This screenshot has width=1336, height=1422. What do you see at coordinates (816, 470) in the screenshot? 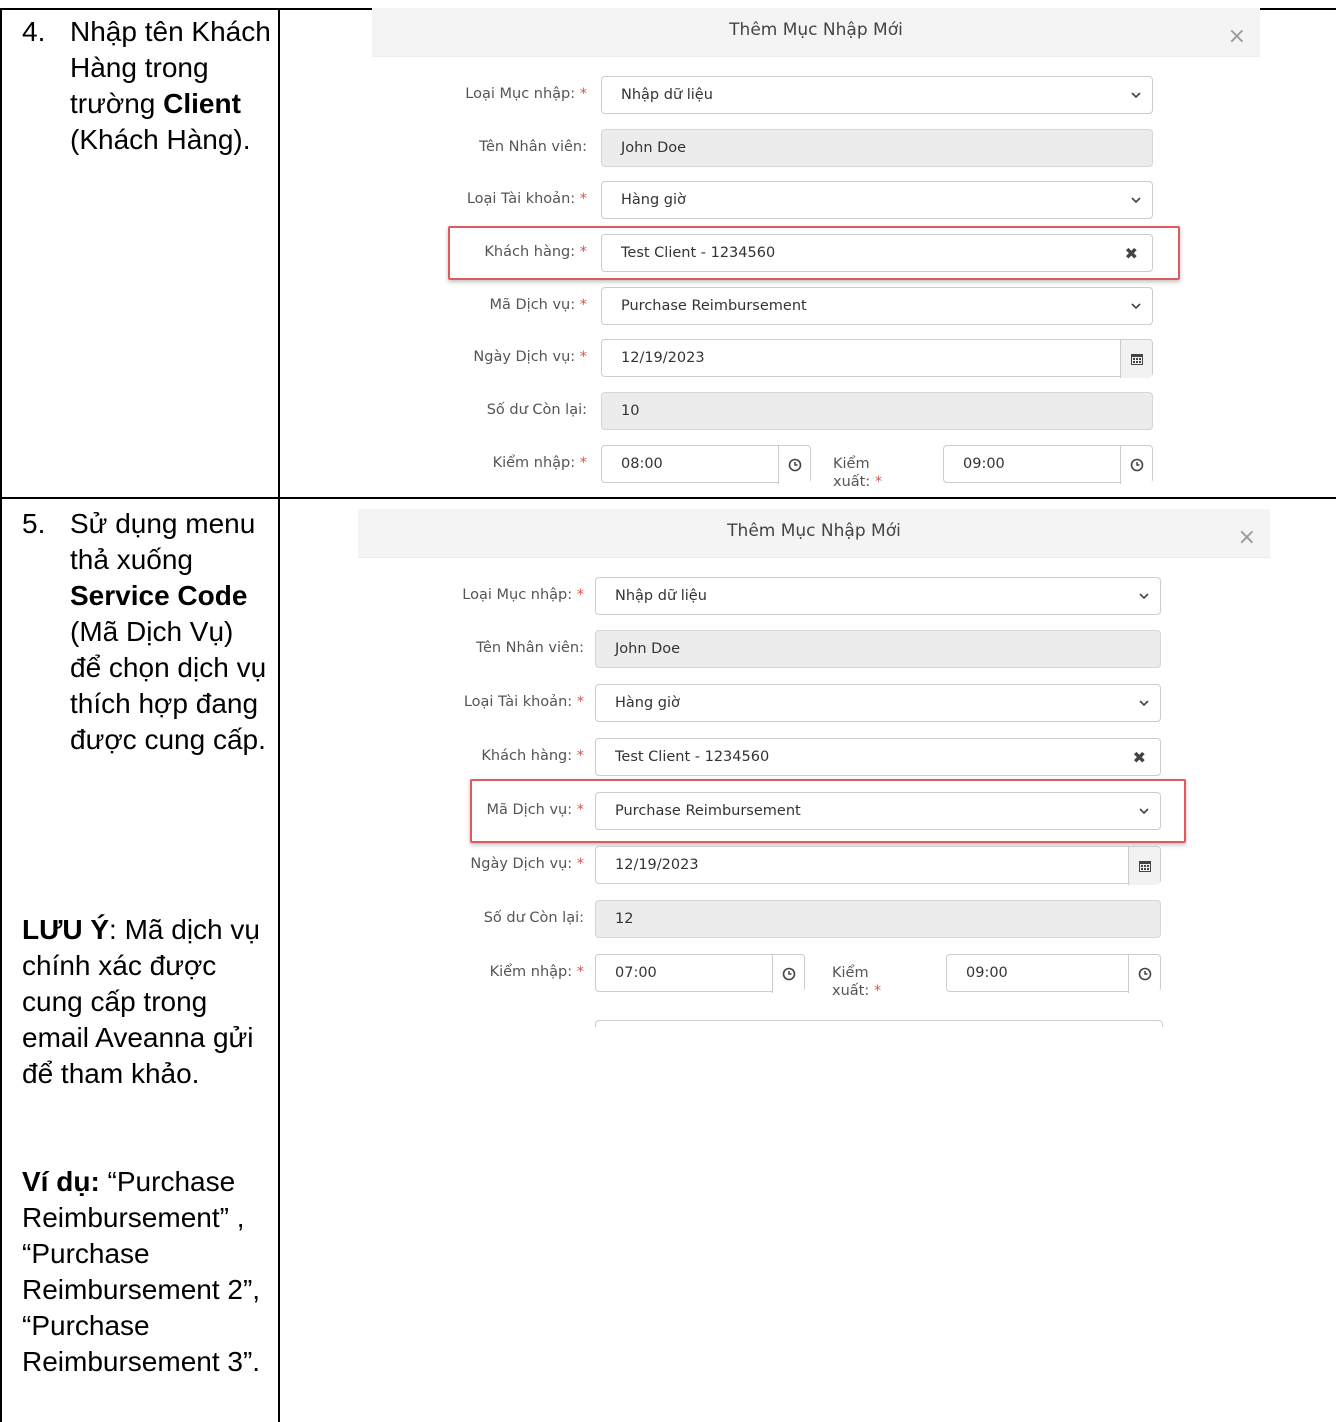
I see `check-times-row: Kiểm nhập: * 08:00 Kiểm xuất: * 09:00` at bounding box center [816, 470].